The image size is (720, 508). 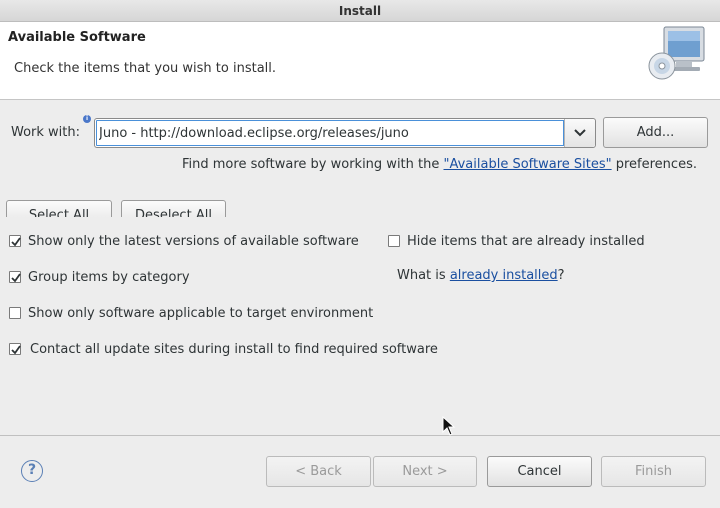 What do you see at coordinates (360, 11) in the screenshot?
I see `window-title: Install` at bounding box center [360, 11].